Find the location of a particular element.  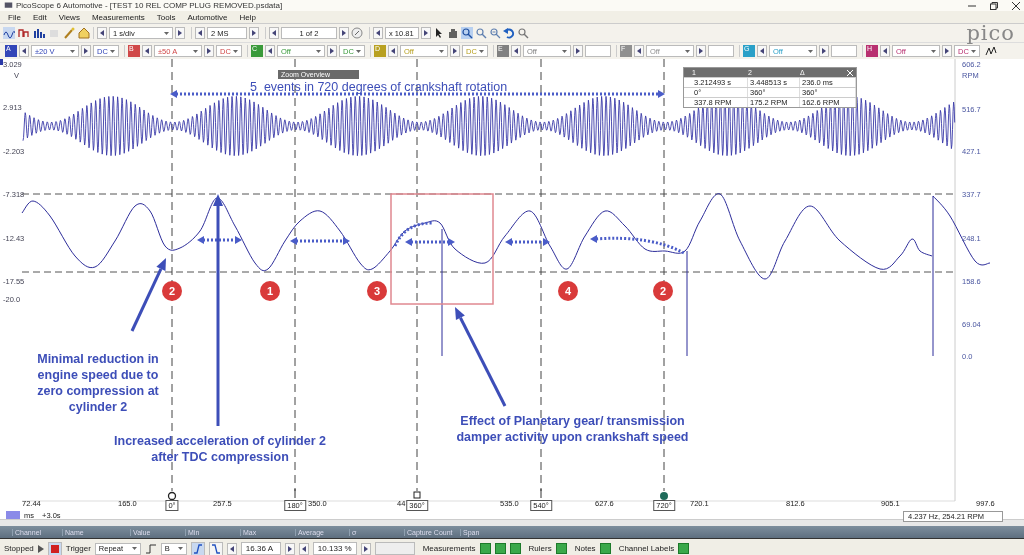

menu-item: Help is located at coordinates (247, 17).